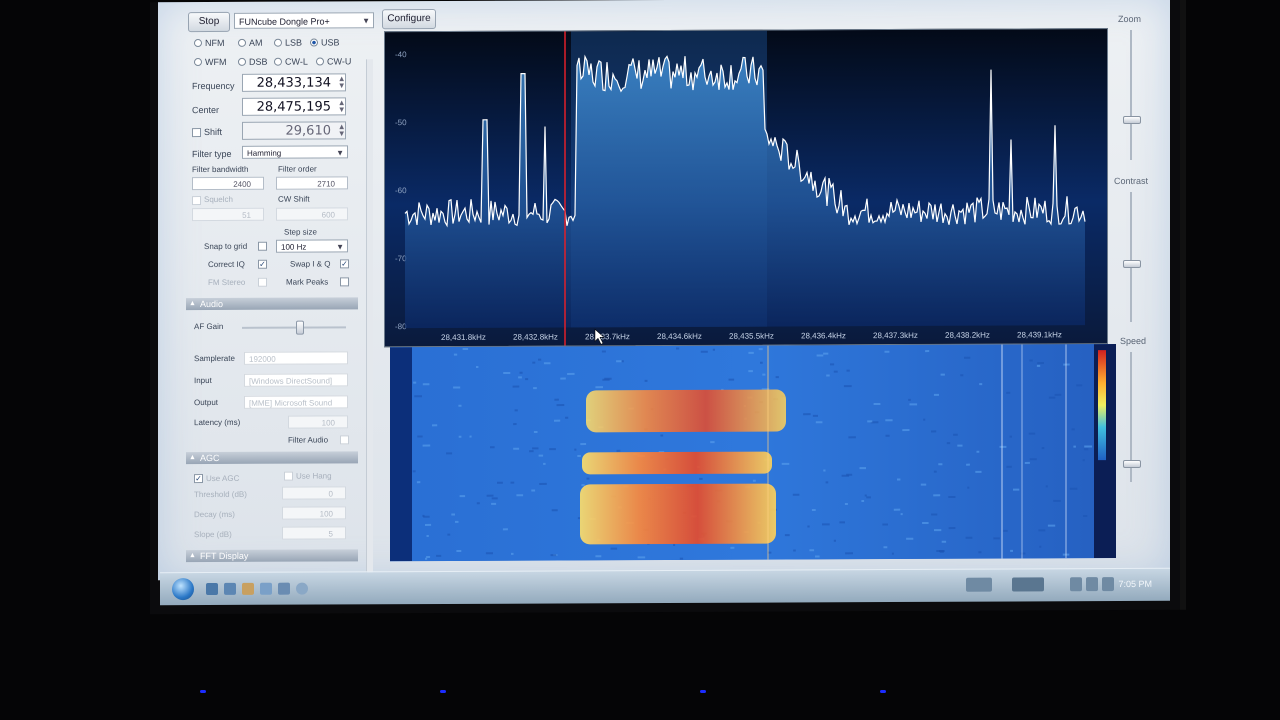  Describe the element at coordinates (409, 19) in the screenshot. I see `configure-button: Configure` at that location.